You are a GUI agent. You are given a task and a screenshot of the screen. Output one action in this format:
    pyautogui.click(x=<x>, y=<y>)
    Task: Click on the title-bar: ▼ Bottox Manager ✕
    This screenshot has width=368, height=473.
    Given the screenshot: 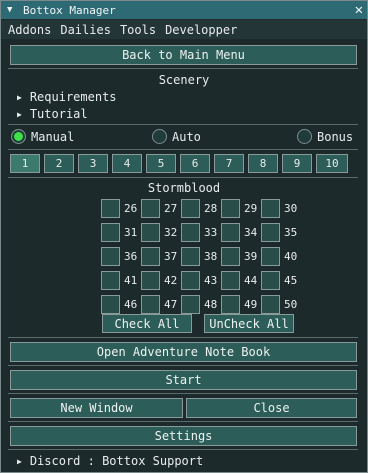 What is the action you would take?
    pyautogui.click(x=184, y=10)
    